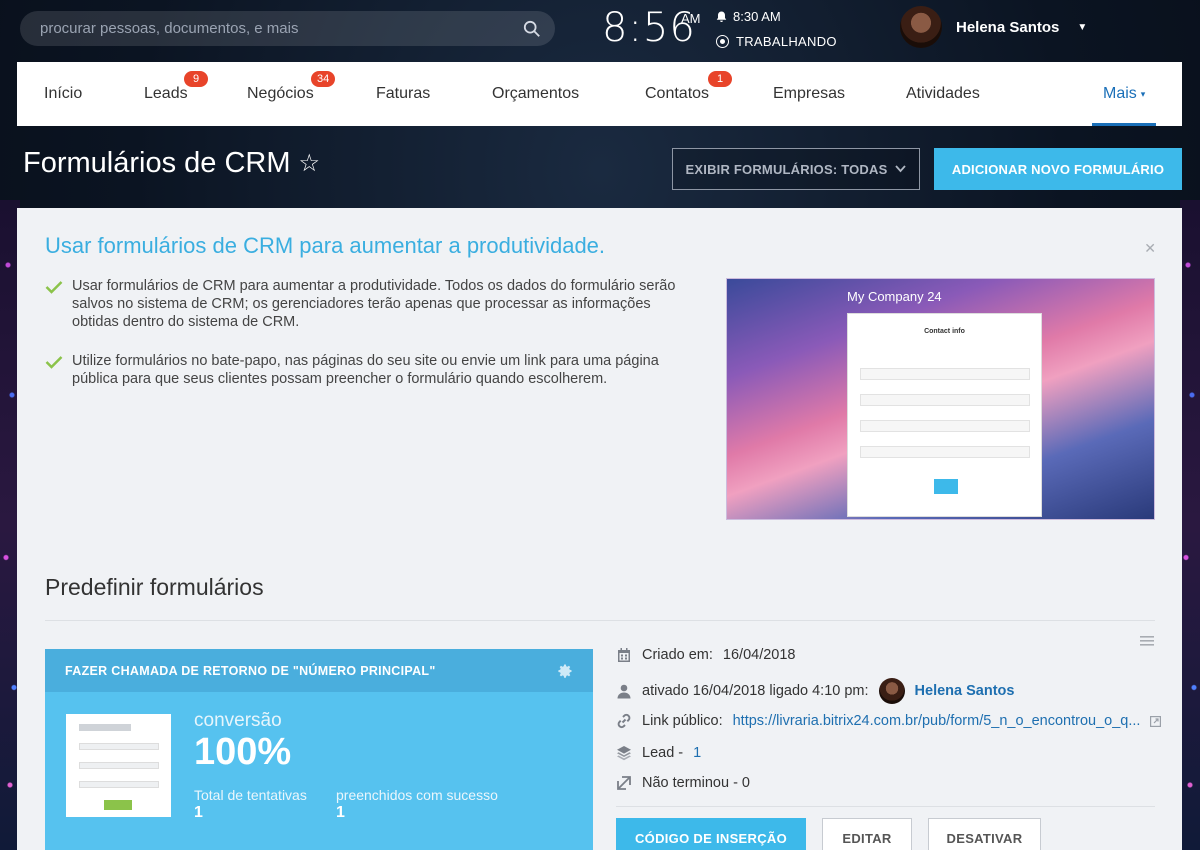 The height and width of the screenshot is (850, 1200). Describe the element at coordinates (720, 79) in the screenshot. I see `counter-badge: 1` at that location.